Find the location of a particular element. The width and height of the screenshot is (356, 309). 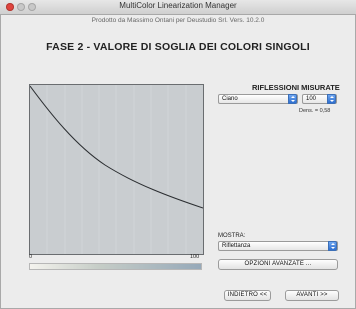

color-select: Ciano is located at coordinates (258, 99).